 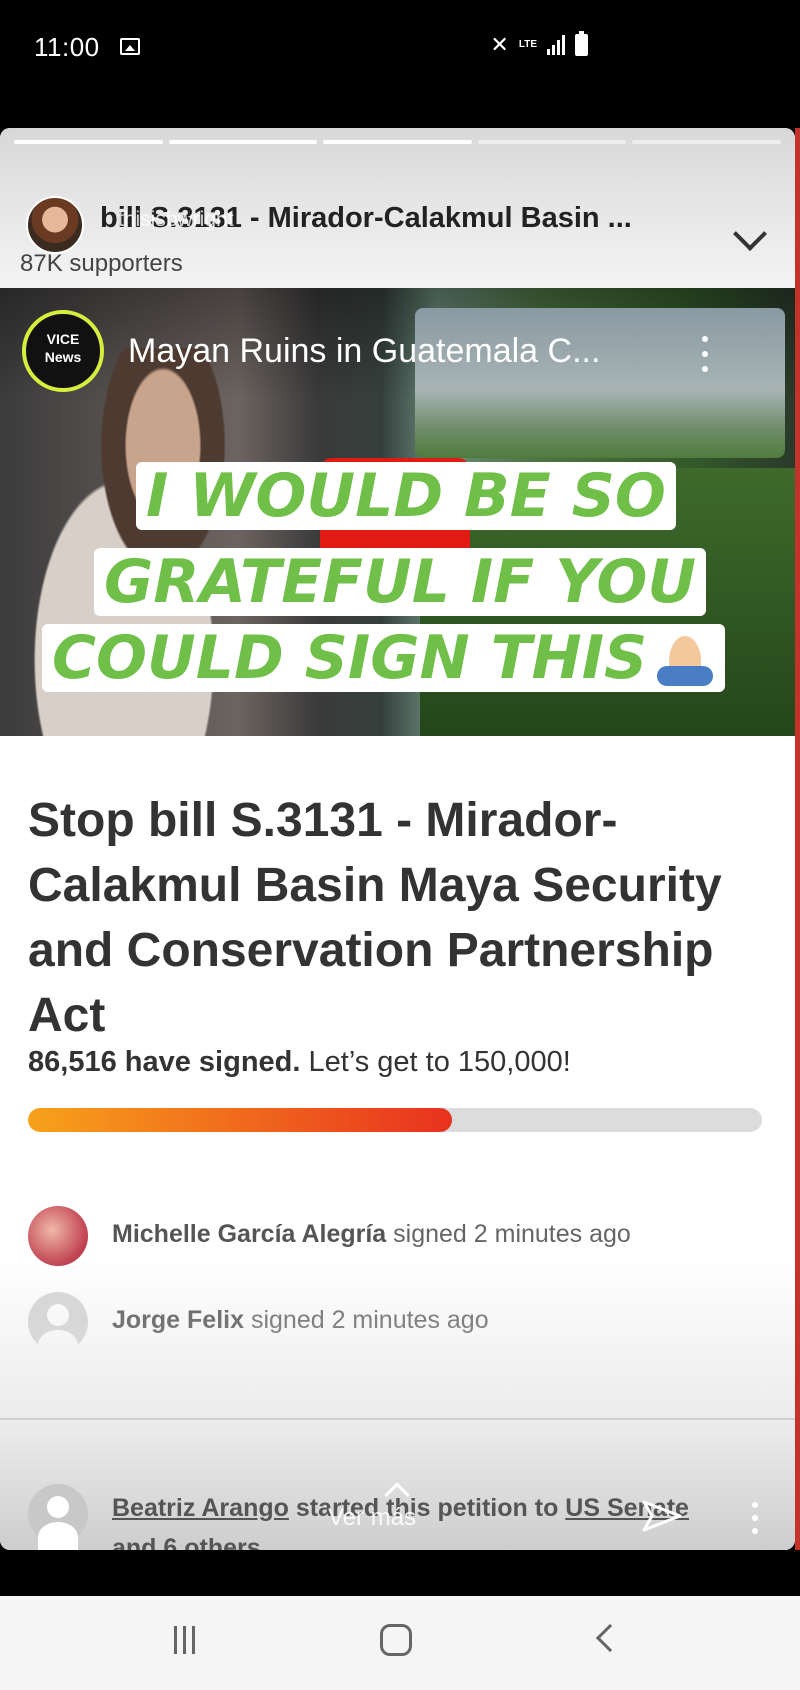 I want to click on divider, so click(x=397, y=1419).